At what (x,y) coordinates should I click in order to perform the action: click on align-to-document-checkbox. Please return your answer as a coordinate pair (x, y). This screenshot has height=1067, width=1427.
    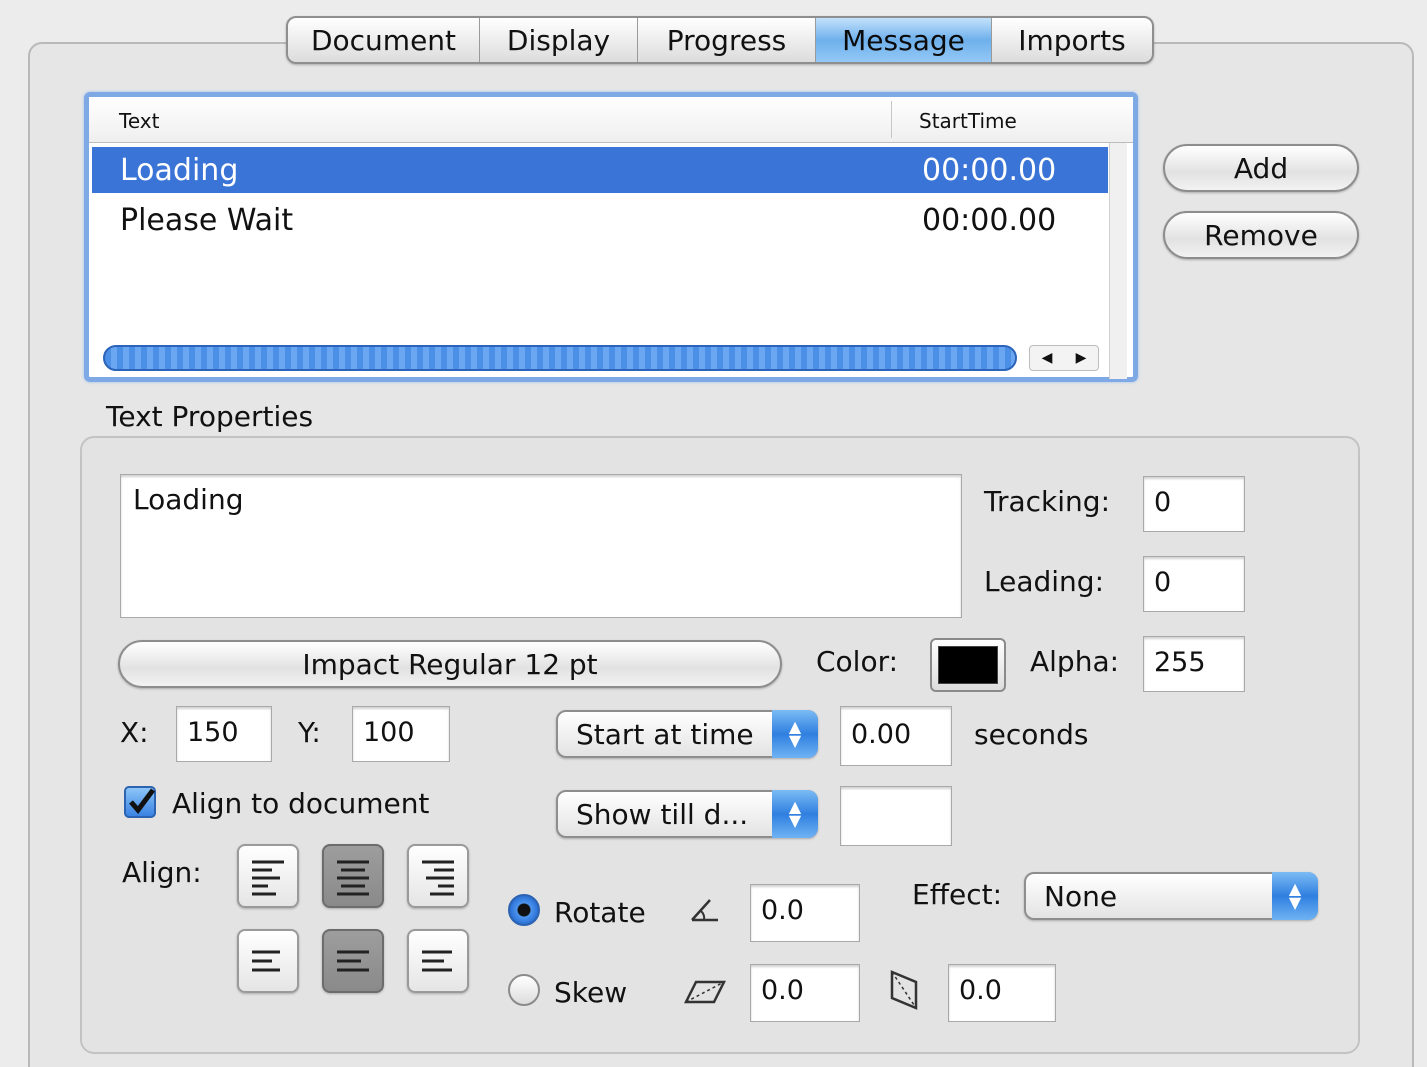
    Looking at the image, I should click on (140, 802).